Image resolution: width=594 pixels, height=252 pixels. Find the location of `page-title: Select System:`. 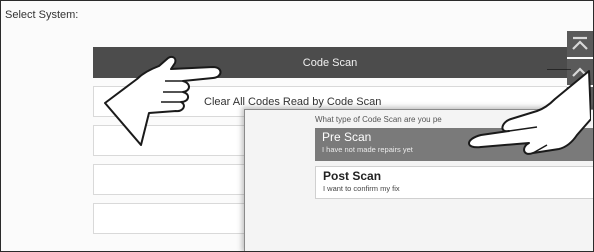

page-title: Select System: is located at coordinates (42, 15).